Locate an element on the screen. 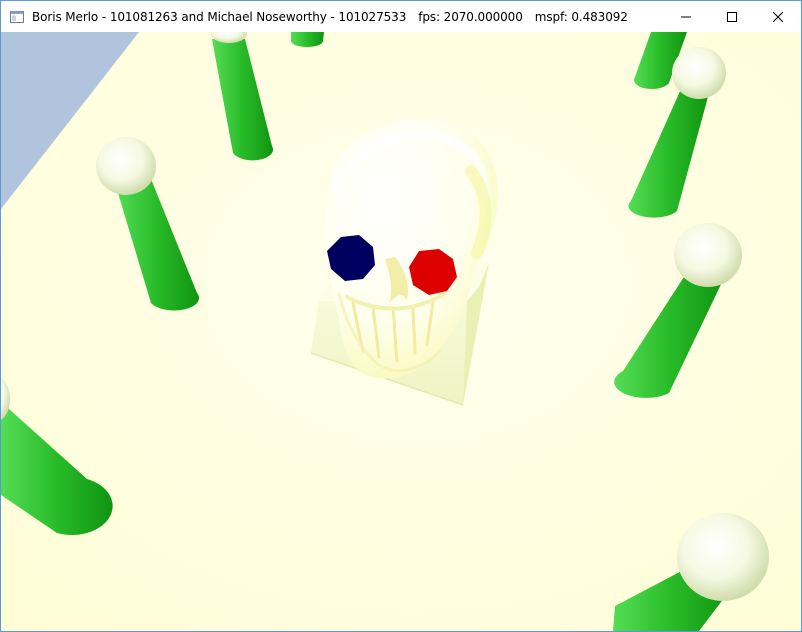 The height and width of the screenshot is (632, 802). maximize-button is located at coordinates (732, 16).